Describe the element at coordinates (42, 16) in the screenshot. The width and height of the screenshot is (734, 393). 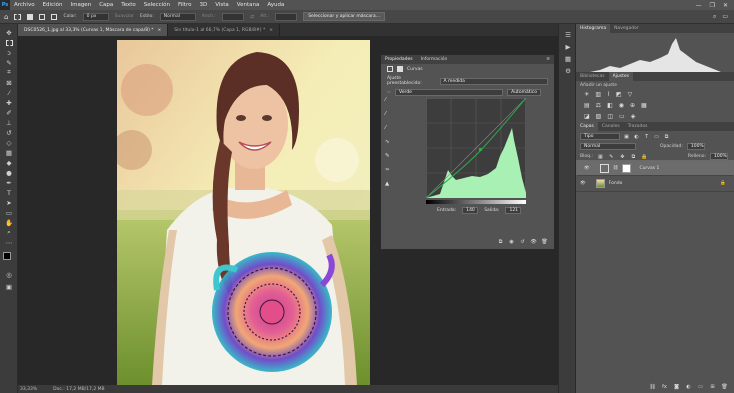
I see `add-selection-icon` at that location.